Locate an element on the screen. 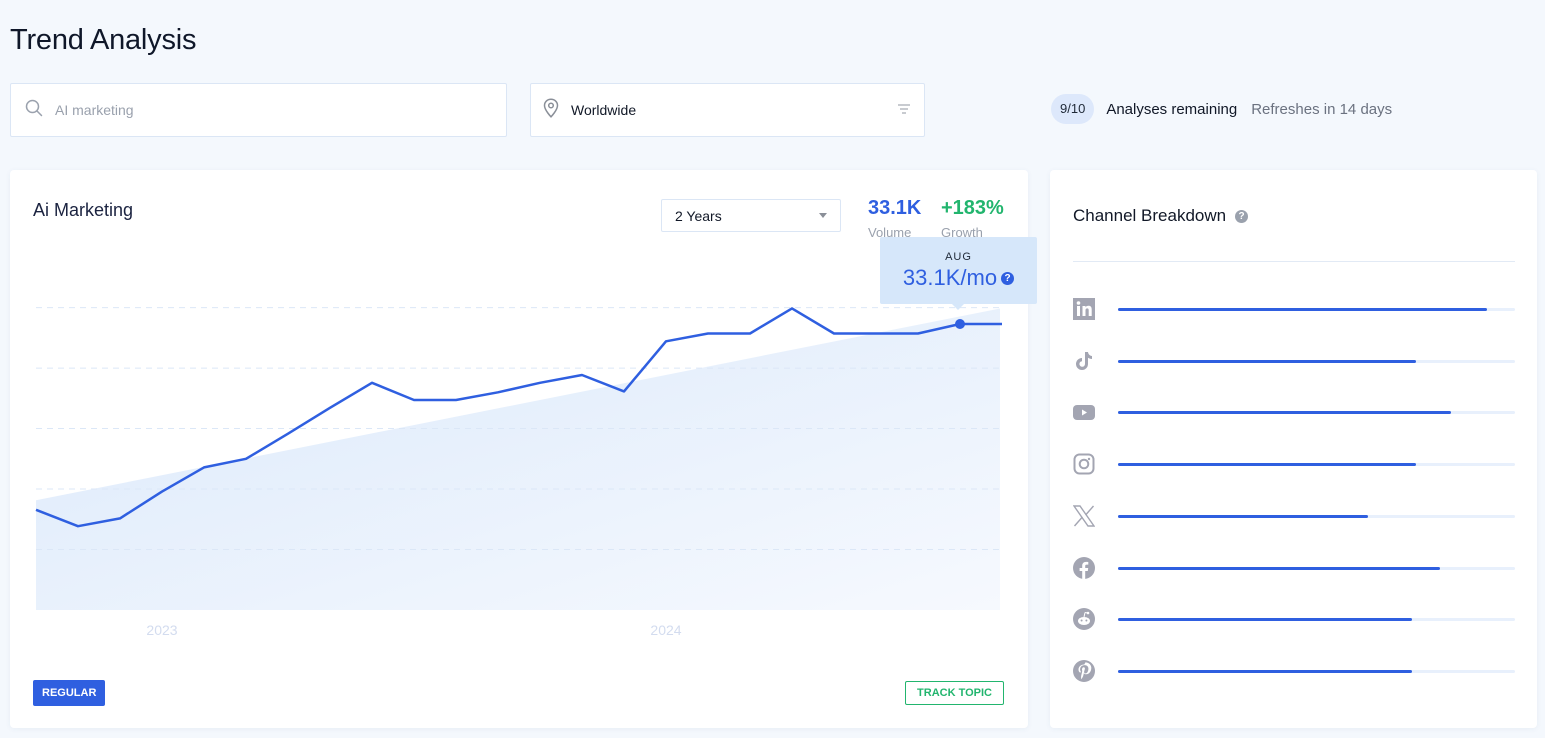 This screenshot has width=1545, height=738. track-topic-button: TRACK TOPIC is located at coordinates (954, 693).